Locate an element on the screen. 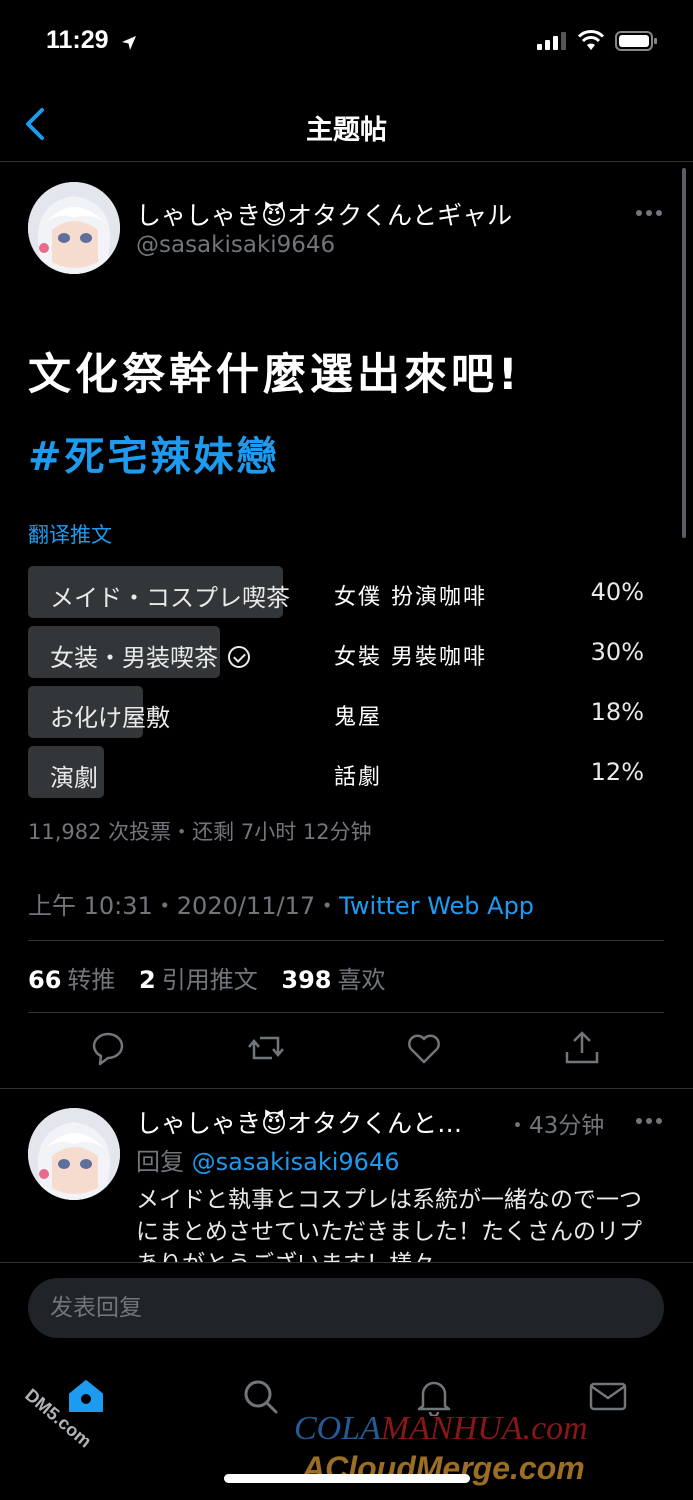 The height and width of the screenshot is (1500, 693). poll-option-translation: 女僕 扮演咖啡 is located at coordinates (410, 597).